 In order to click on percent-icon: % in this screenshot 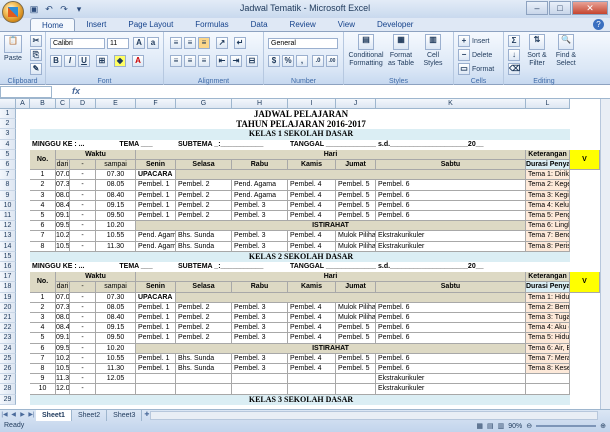, I will do `click(288, 61)`.